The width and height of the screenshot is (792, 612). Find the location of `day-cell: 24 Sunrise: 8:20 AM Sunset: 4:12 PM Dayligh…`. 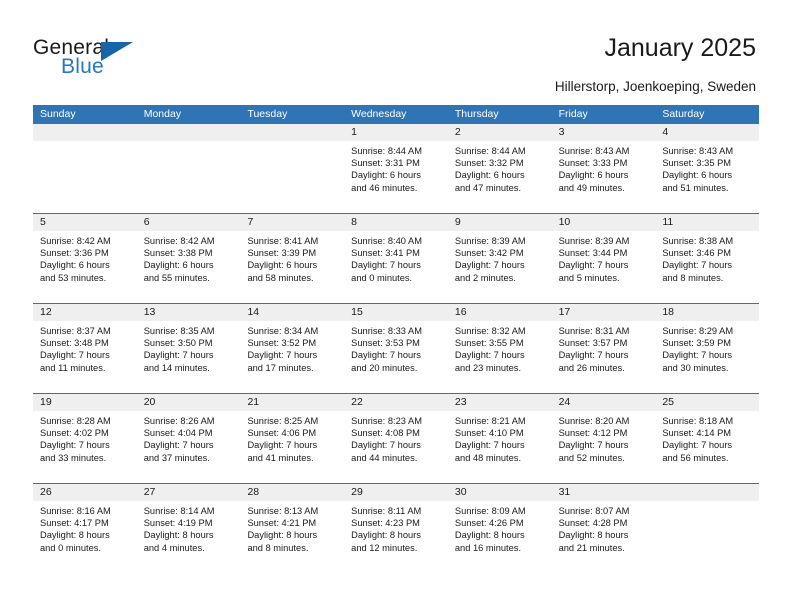

day-cell: 24 Sunrise: 8:20 AM Sunset: 4:12 PM Dayligh… is located at coordinates (603, 438).